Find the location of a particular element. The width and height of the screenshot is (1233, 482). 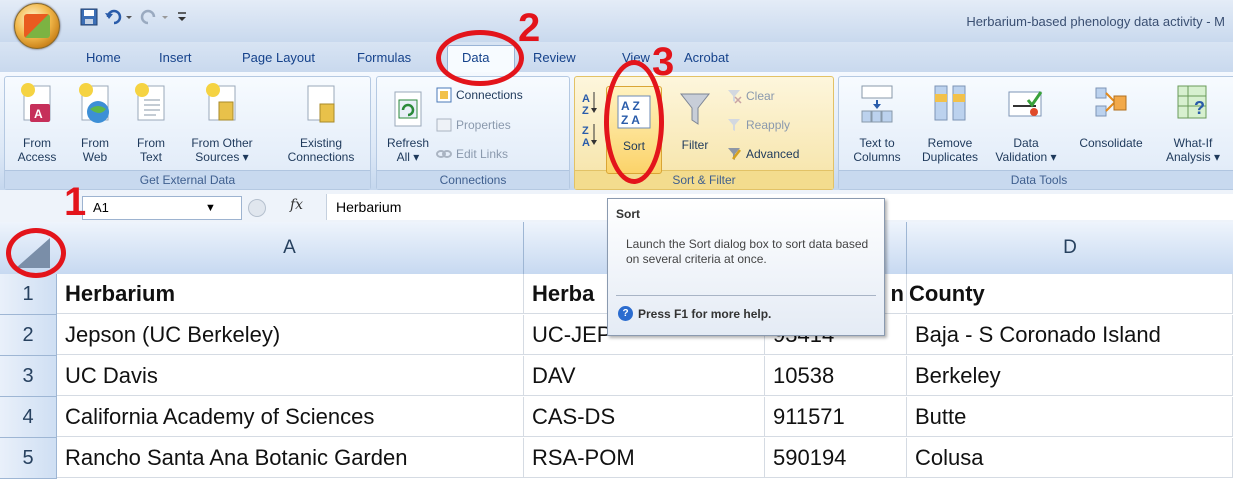

refresh-all-button: Refresh All ▾ is located at coordinates (408, 126).